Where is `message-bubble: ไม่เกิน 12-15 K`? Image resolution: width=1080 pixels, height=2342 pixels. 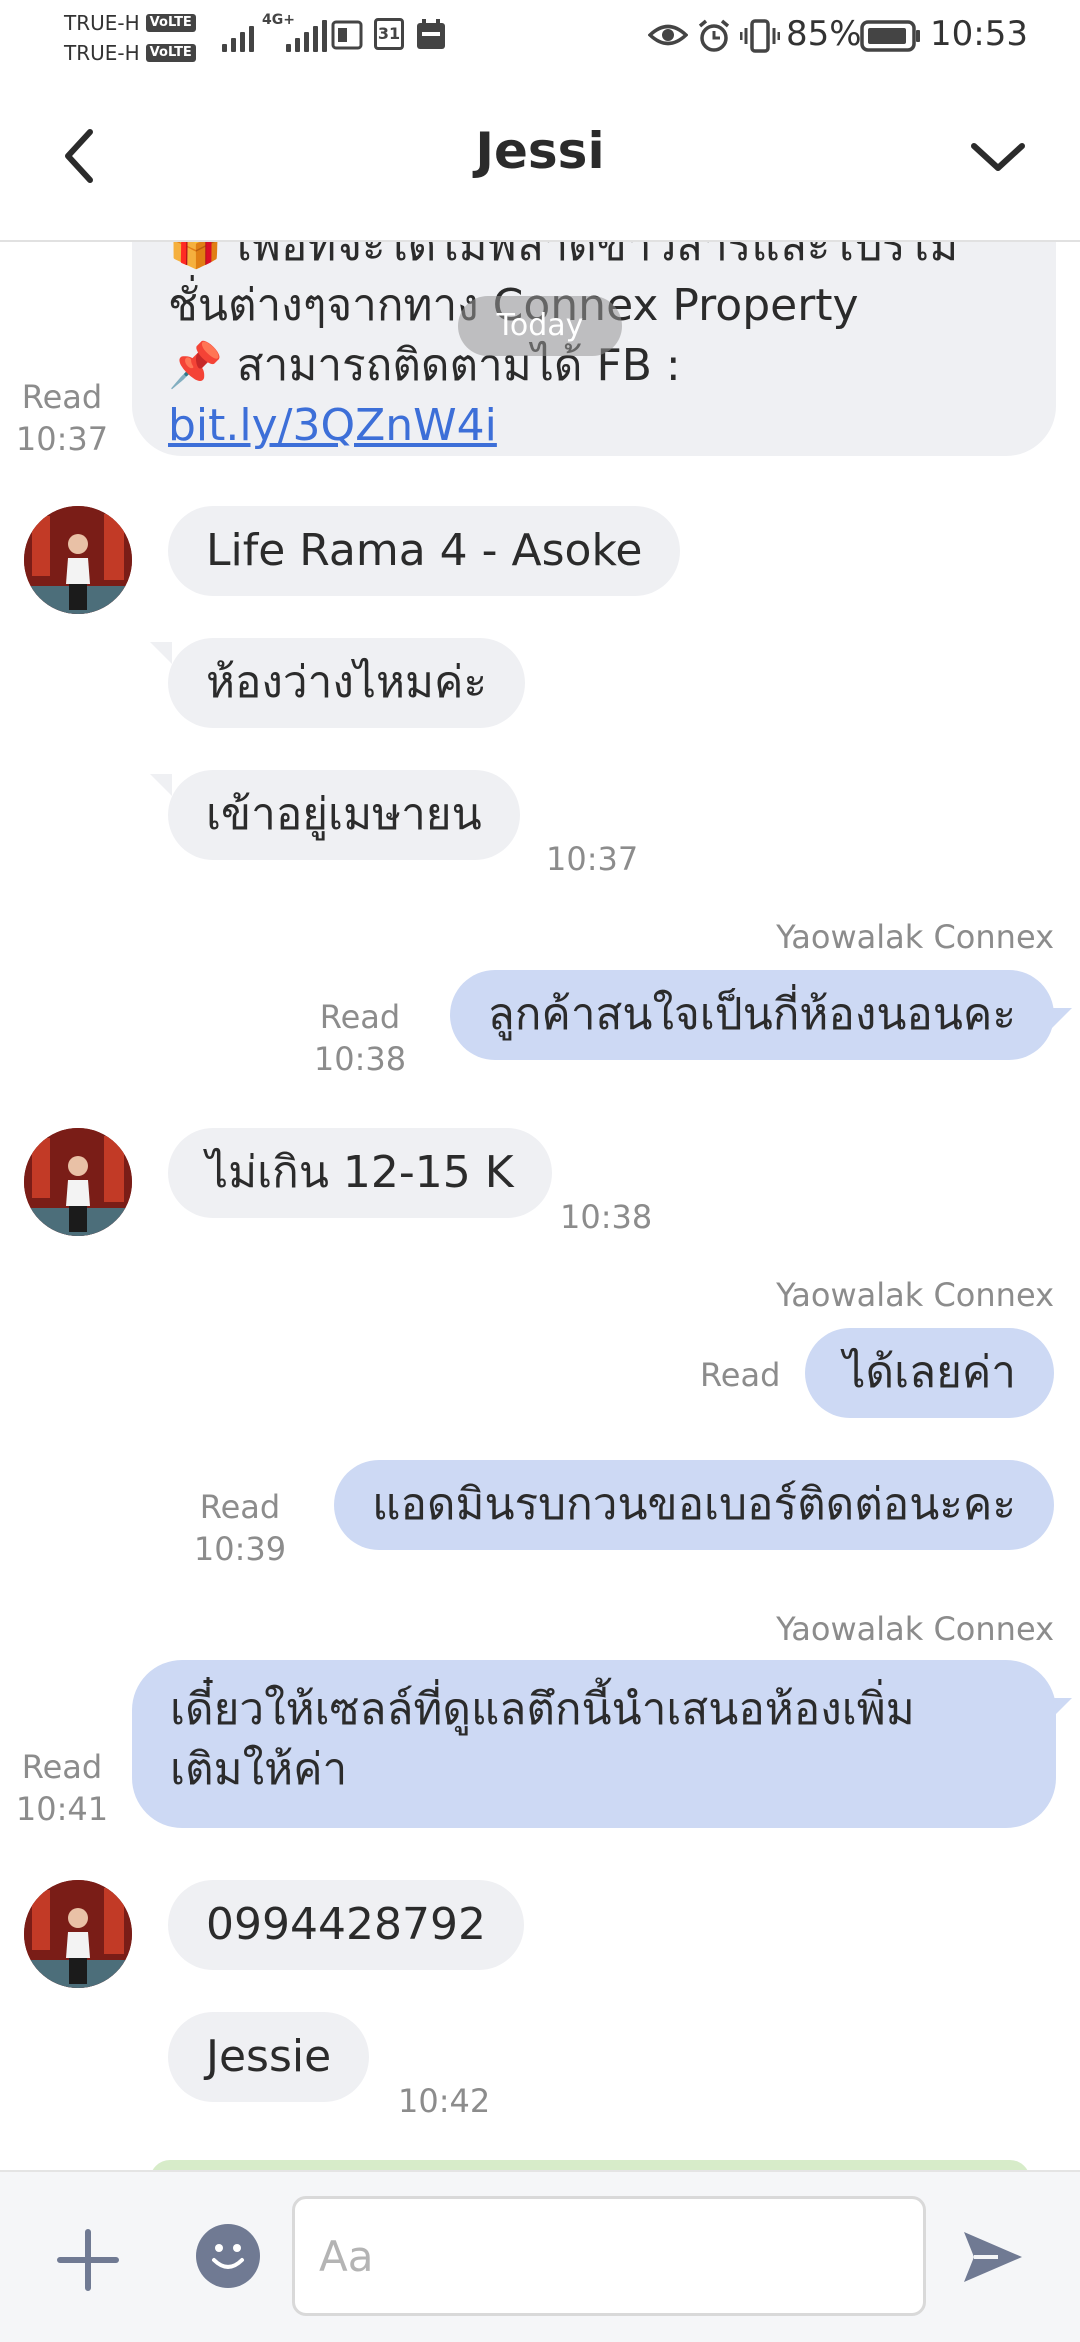
message-bubble: ไม่เกิน 12-15 K is located at coordinates (360, 1173).